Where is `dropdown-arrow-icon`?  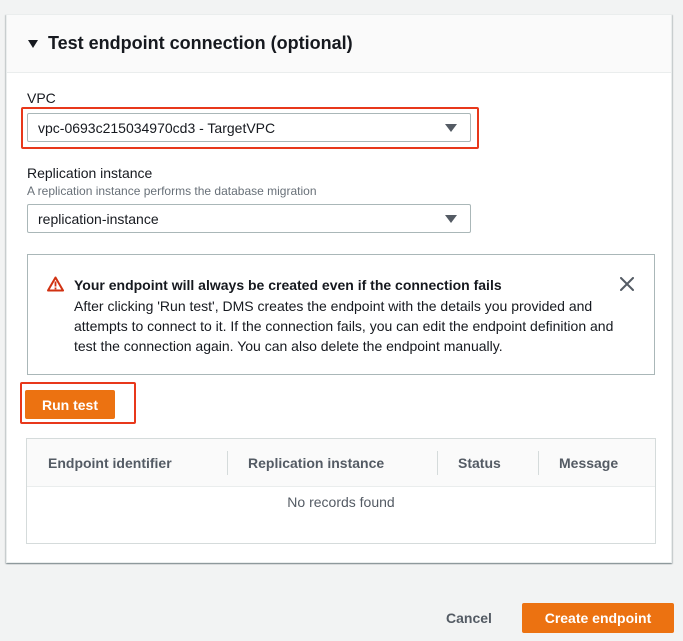
dropdown-arrow-icon is located at coordinates (451, 219).